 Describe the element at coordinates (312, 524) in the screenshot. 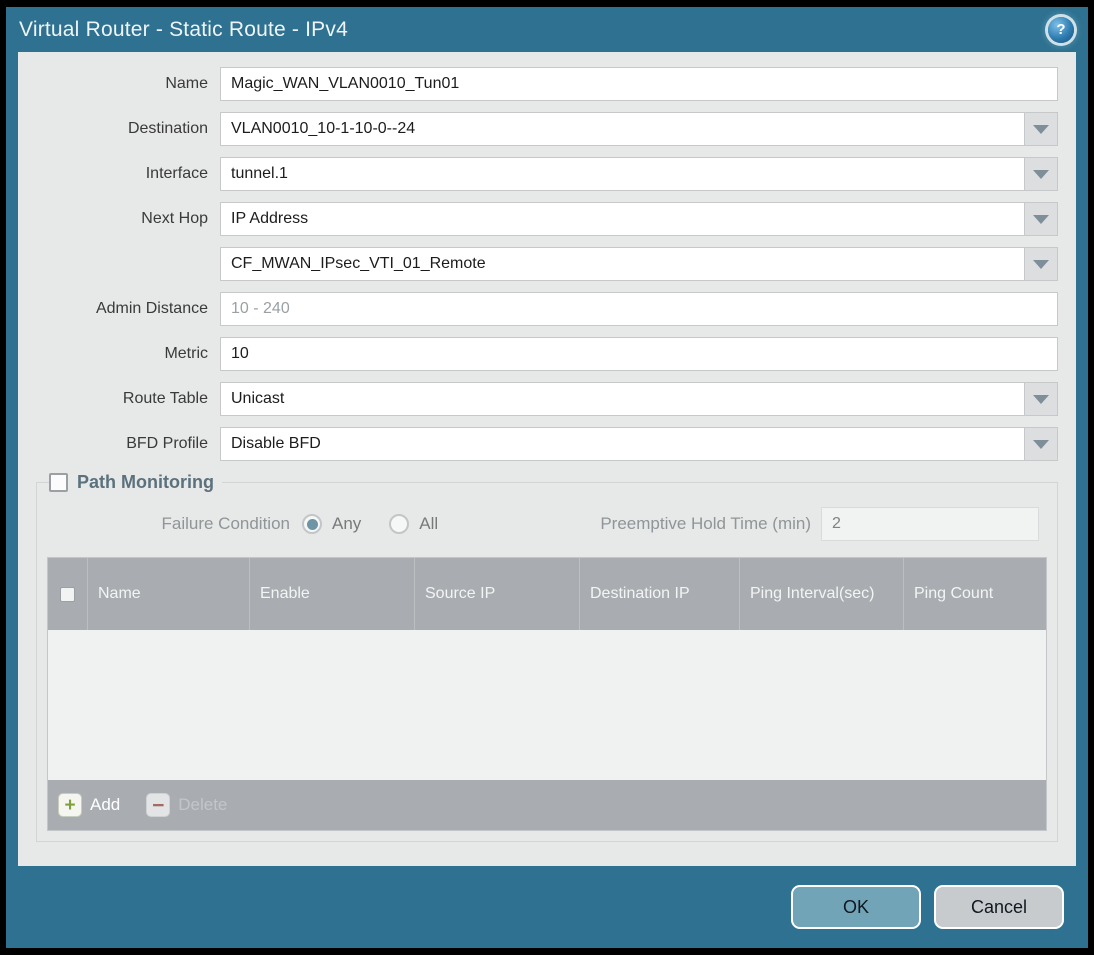

I see `radio-any-icon` at that location.